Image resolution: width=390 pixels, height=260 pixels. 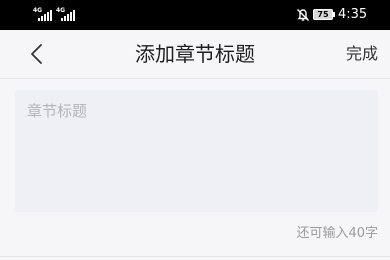 I want to click on status-bar: 4G 4G 75 4:35, so click(x=195, y=15).